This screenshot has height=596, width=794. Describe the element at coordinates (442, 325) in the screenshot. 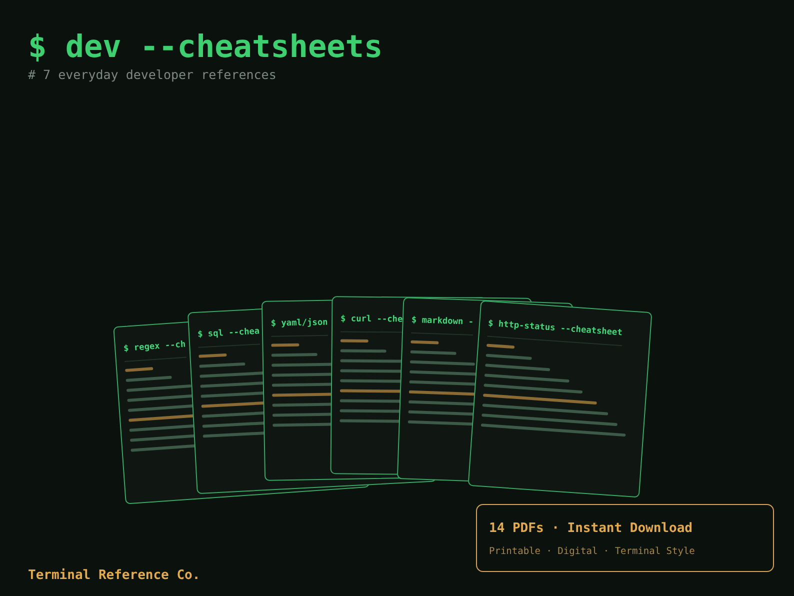

I see `card-title: $ markdown -` at that location.